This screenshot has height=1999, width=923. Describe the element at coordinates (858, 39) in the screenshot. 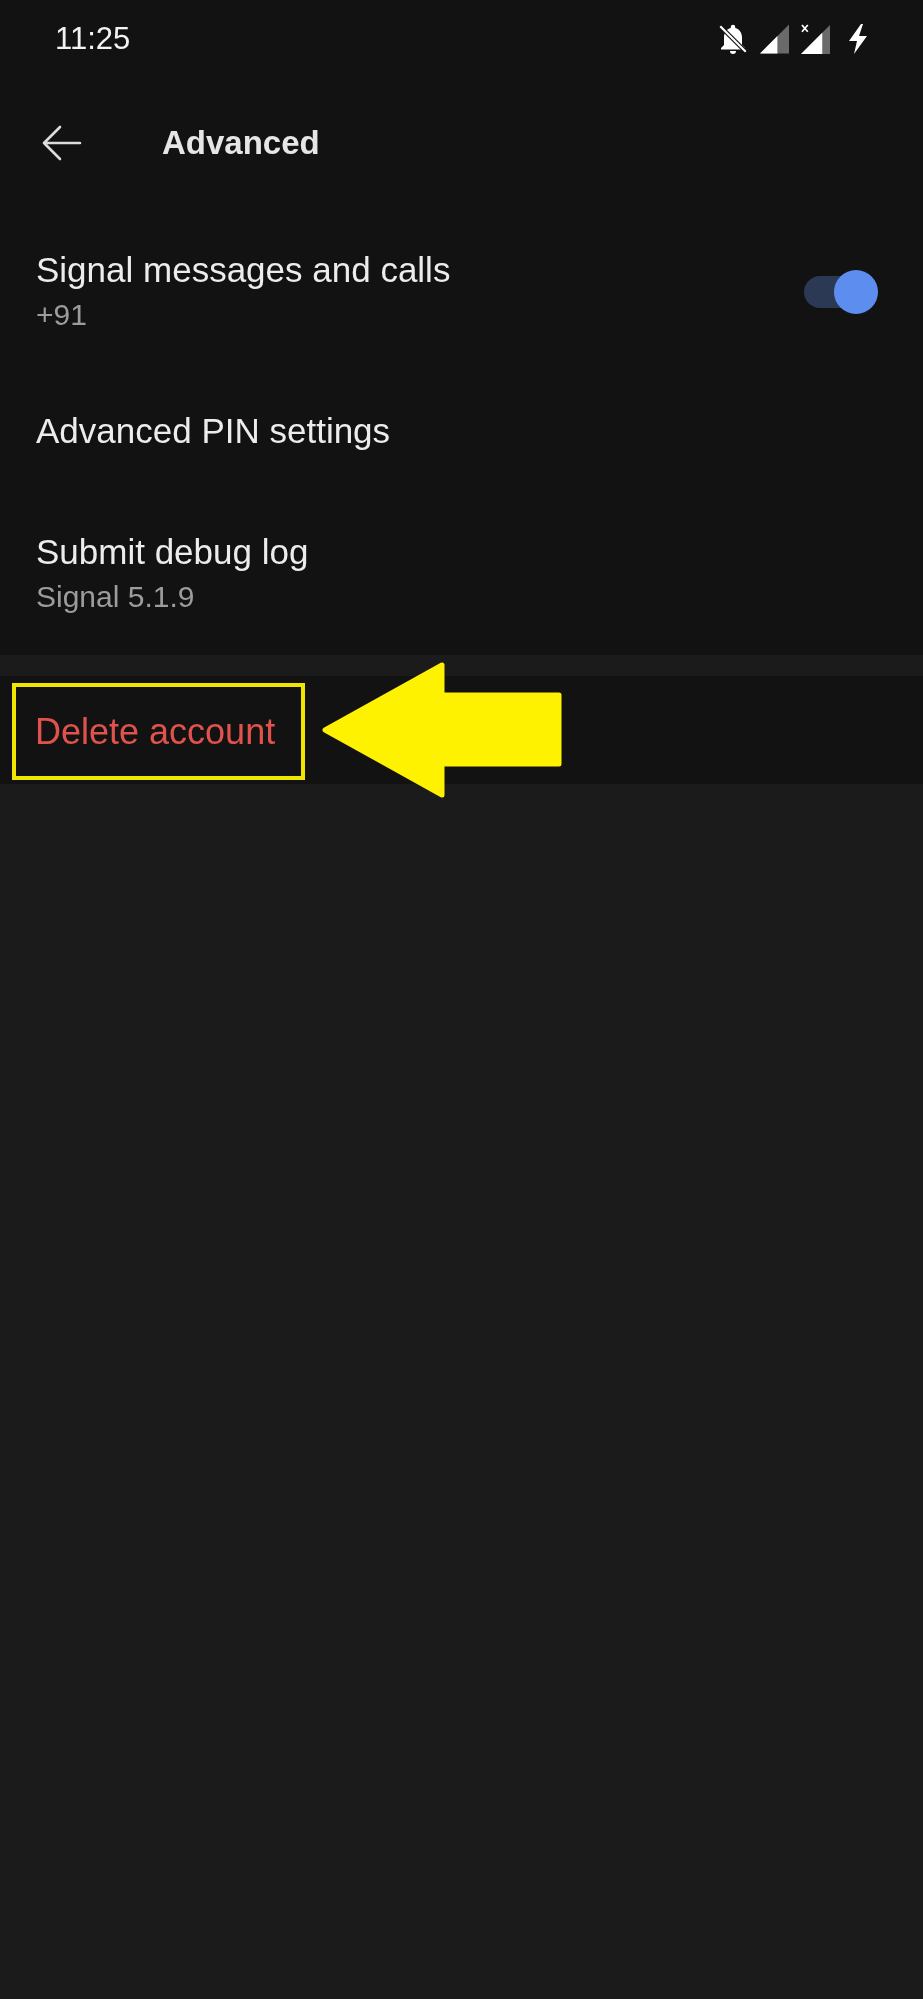

I see `charging-bolt-icon` at that location.